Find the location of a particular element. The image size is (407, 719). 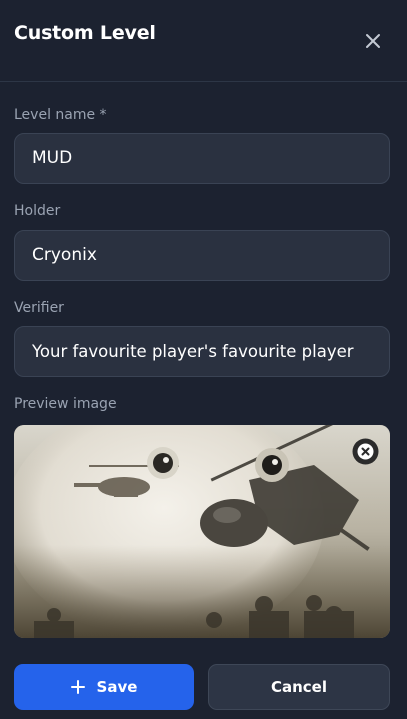

dialog-header: Custom Level is located at coordinates (203, 41).